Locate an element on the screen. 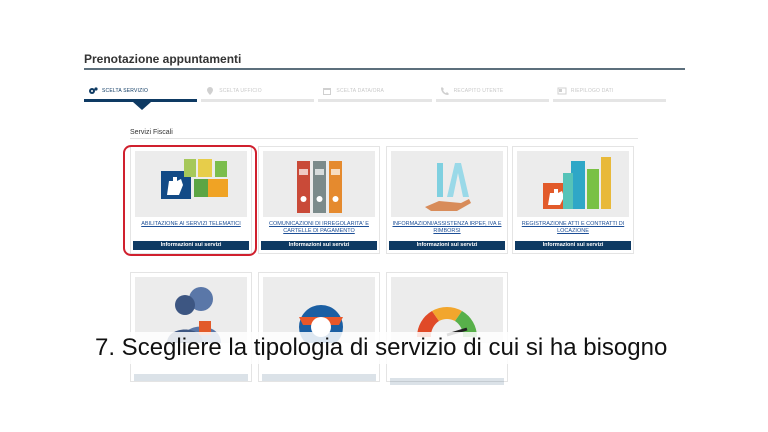  location-icon is located at coordinates (210, 90).